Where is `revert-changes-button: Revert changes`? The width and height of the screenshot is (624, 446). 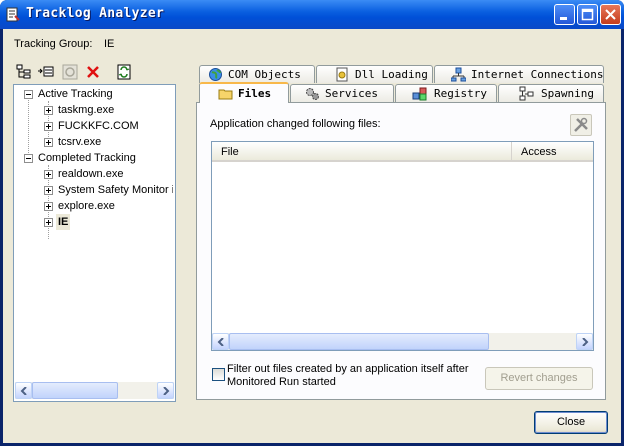
revert-changes-button: Revert changes is located at coordinates (539, 378).